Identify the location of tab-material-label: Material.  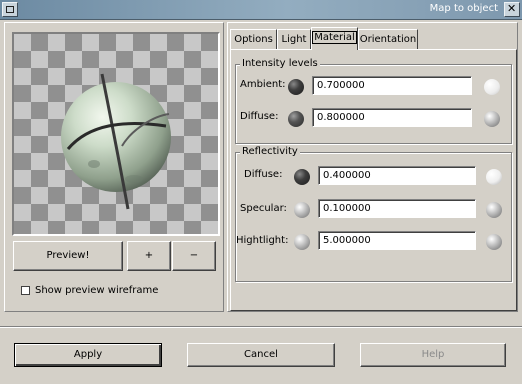
(334, 37).